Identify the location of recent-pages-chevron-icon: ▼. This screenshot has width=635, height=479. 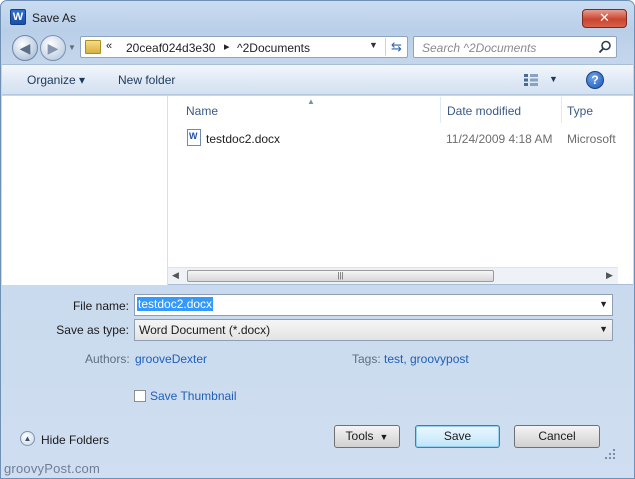
(72, 47).